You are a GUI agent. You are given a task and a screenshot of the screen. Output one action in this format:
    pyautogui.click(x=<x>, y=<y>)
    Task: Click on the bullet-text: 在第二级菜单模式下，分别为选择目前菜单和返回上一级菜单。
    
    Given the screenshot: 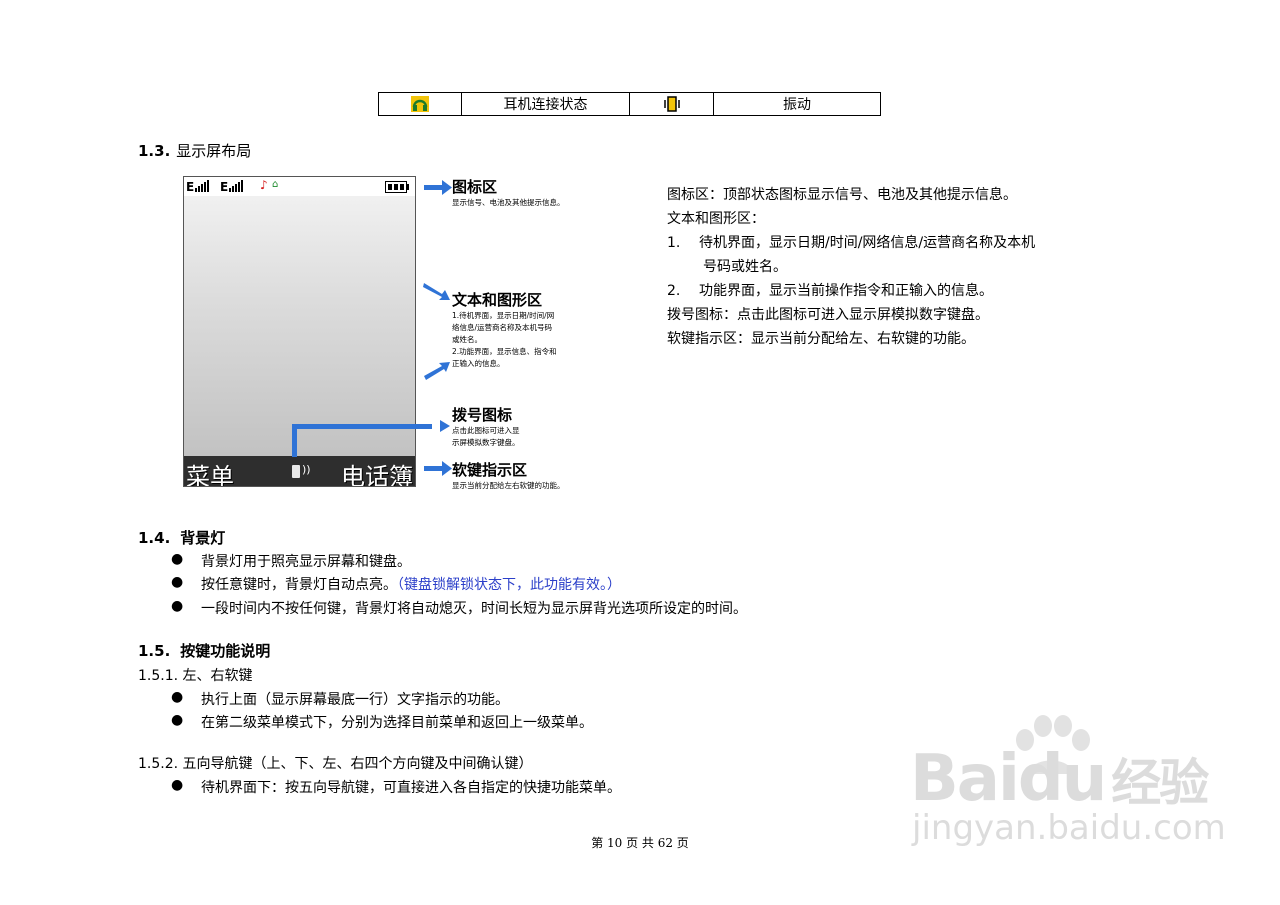 What is the action you would take?
    pyautogui.click(x=397, y=723)
    